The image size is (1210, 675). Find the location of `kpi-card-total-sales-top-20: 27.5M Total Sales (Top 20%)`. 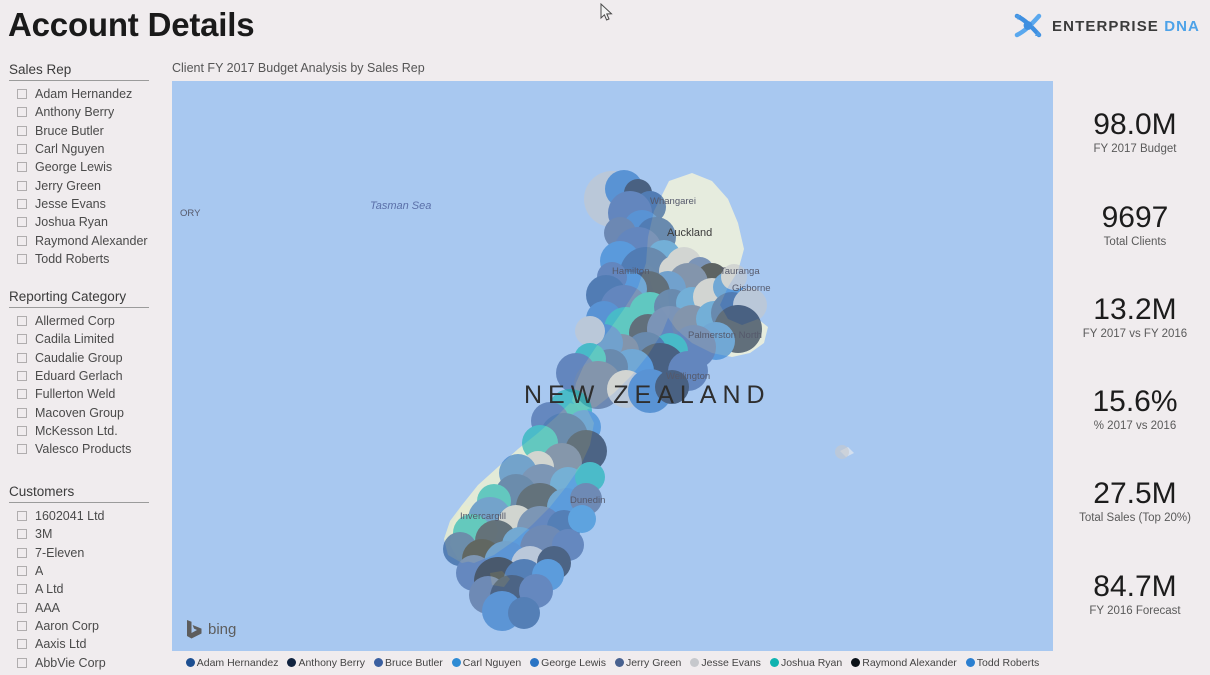

kpi-card-total-sales-top-20: 27.5M Total Sales (Top 20%) is located at coordinates (1135, 501).